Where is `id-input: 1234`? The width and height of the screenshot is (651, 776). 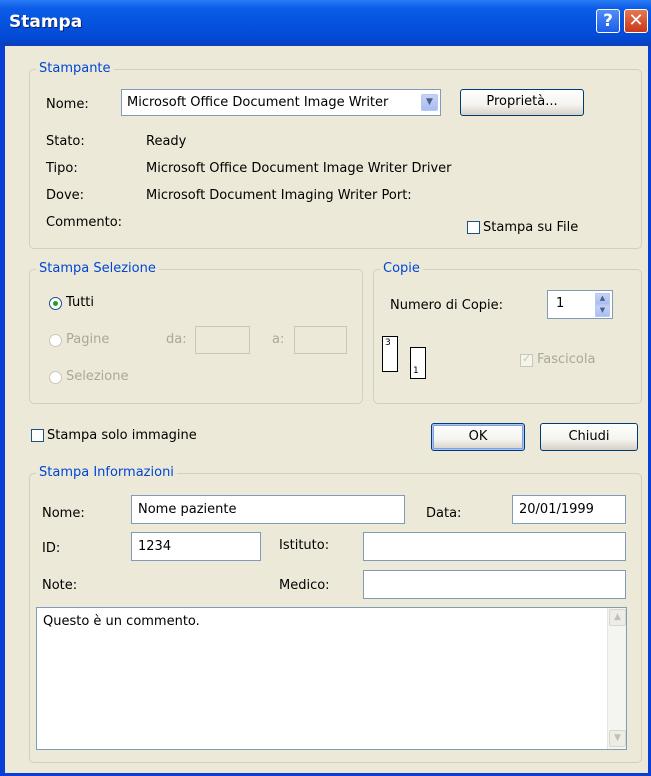
id-input: 1234 is located at coordinates (196, 546).